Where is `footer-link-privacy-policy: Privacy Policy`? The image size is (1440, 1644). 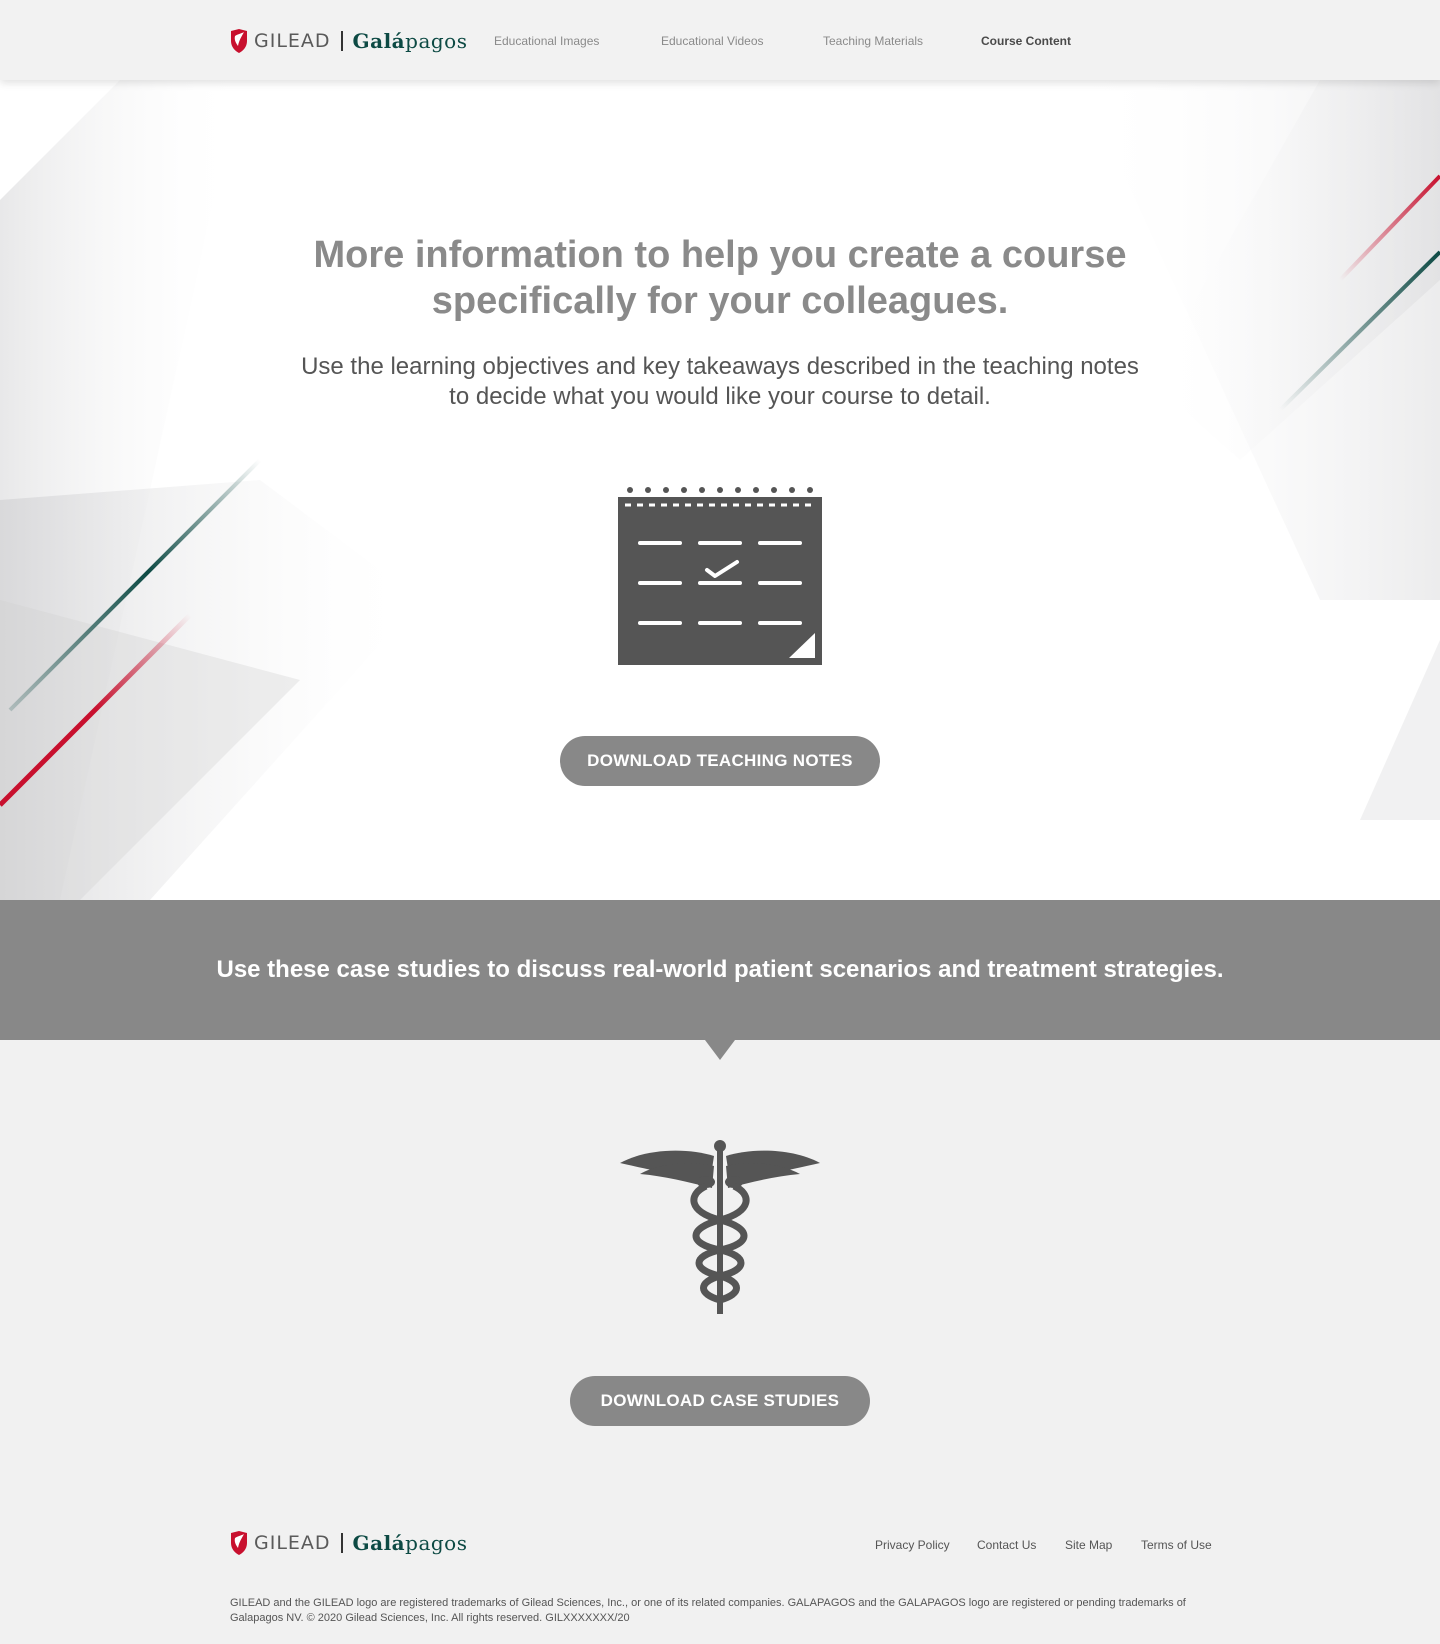 footer-link-privacy-policy: Privacy Policy is located at coordinates (912, 1545).